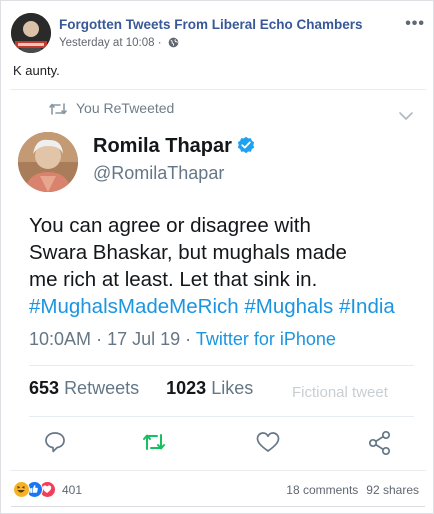 The height and width of the screenshot is (514, 434). I want to click on post-meta: Yesterday at 10:08 ·, so click(119, 44).